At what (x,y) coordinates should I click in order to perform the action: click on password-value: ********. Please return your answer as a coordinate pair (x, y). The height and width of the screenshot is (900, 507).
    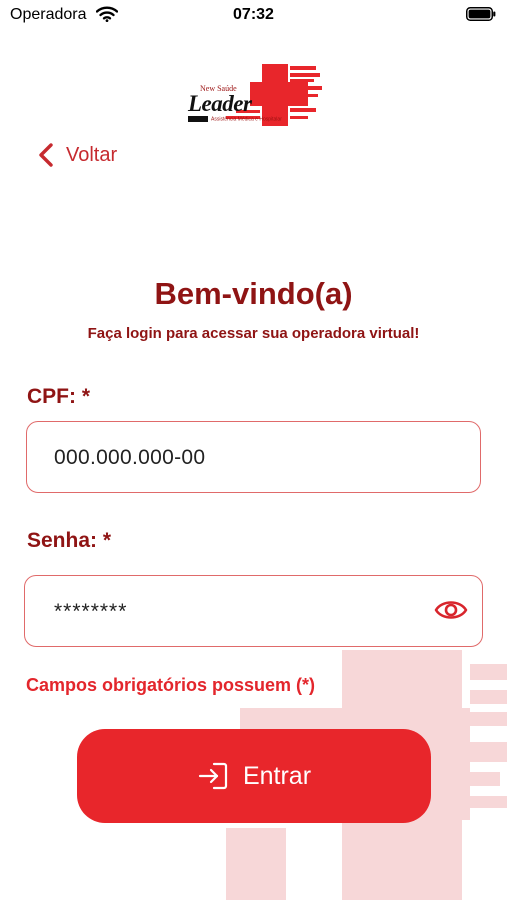
    Looking at the image, I should click on (91, 611).